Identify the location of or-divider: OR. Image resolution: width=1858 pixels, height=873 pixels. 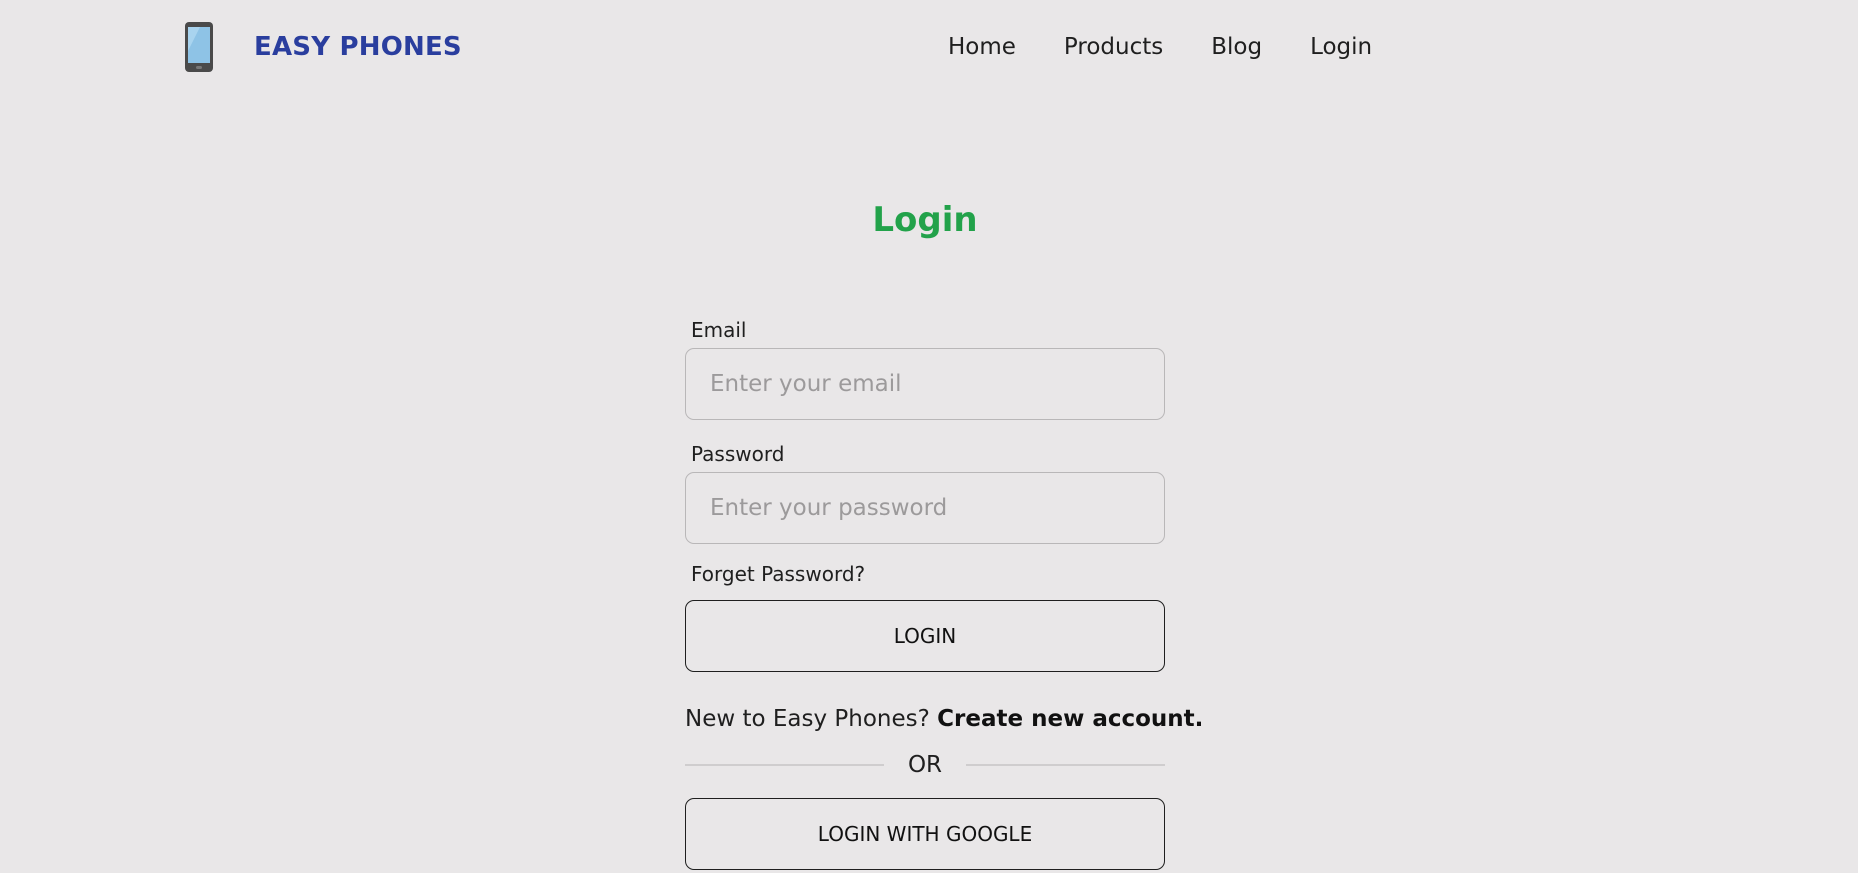
(925, 765).